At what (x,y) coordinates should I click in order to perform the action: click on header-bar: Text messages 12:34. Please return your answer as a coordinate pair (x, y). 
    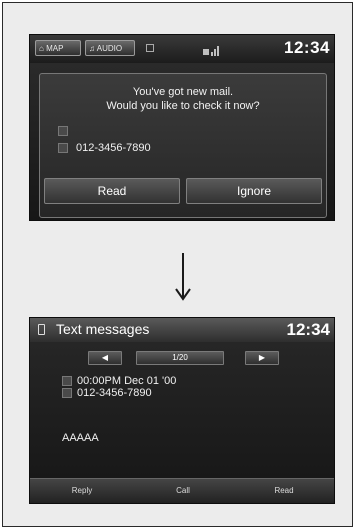
    Looking at the image, I should click on (182, 330).